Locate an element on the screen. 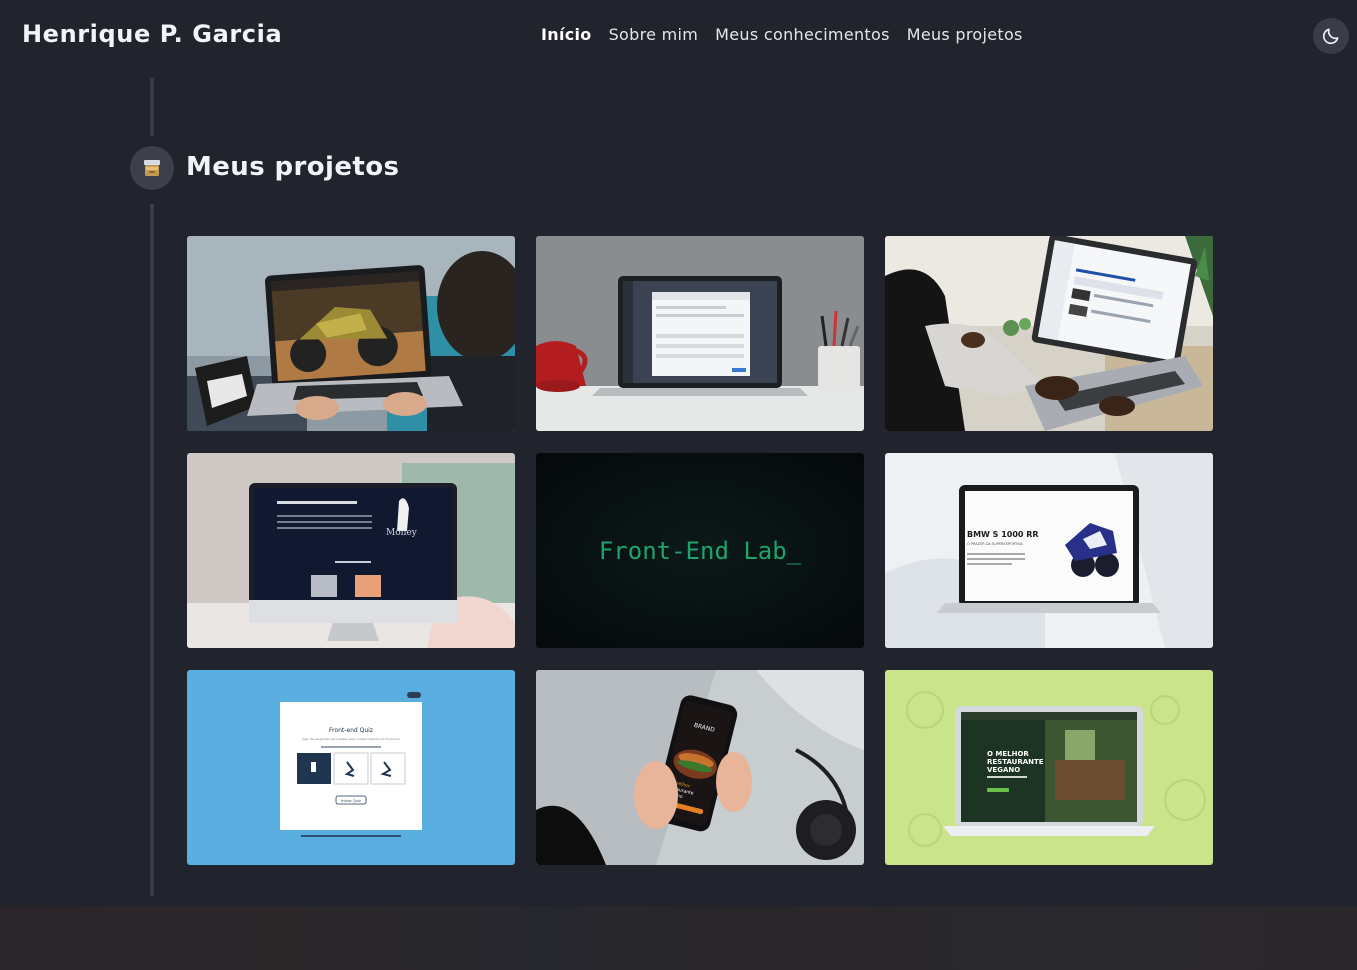  project-thumbnail: Front-End Lab_ is located at coordinates (700, 550).